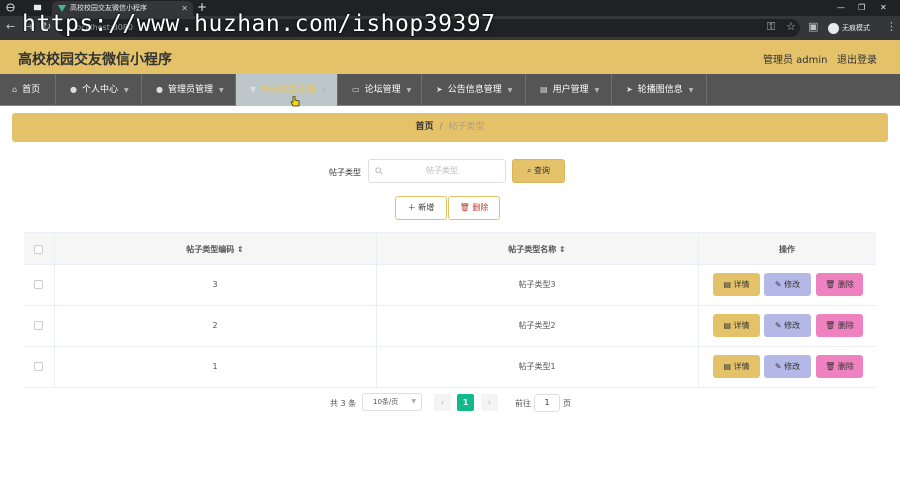 The width and height of the screenshot is (900, 479). I want to click on logout-link: 退出登录, so click(857, 58).